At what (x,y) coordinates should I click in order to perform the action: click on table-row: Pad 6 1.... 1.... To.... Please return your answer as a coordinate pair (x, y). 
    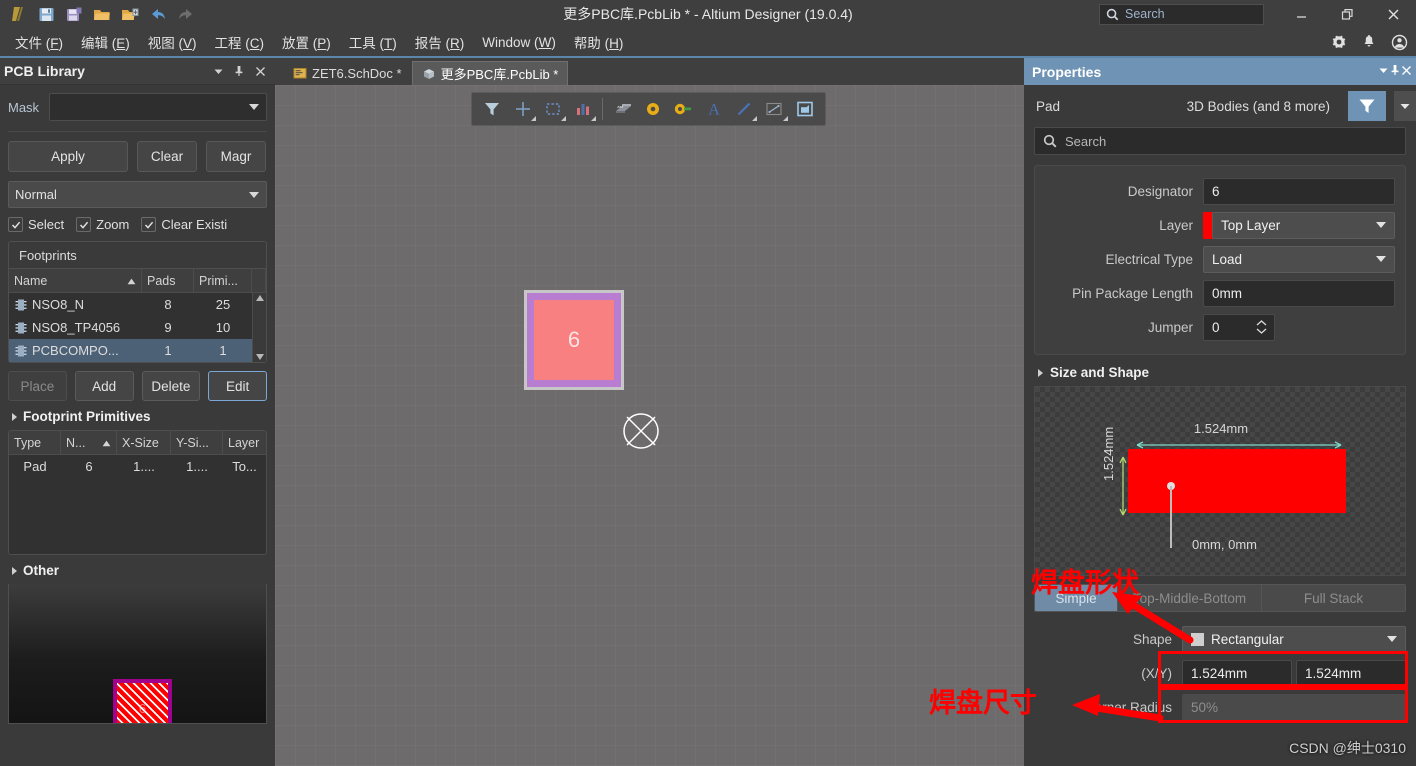
    Looking at the image, I should click on (137, 466).